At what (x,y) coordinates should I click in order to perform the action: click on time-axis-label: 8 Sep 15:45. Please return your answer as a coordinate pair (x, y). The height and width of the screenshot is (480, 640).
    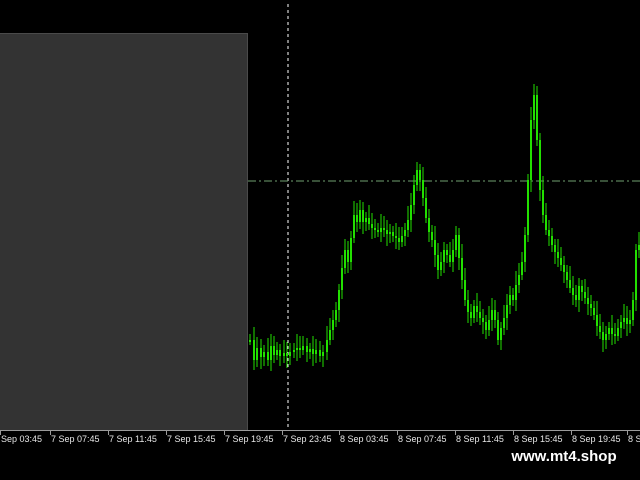
    Looking at the image, I should click on (538, 439).